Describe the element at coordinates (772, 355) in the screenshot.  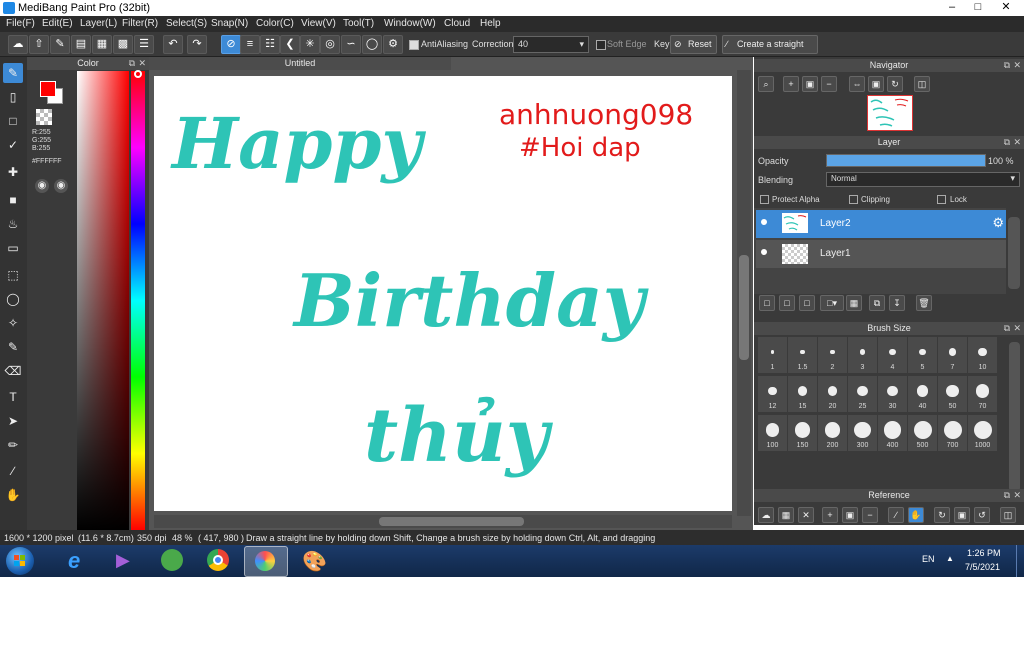
I see `brush-size-1: 1` at that location.